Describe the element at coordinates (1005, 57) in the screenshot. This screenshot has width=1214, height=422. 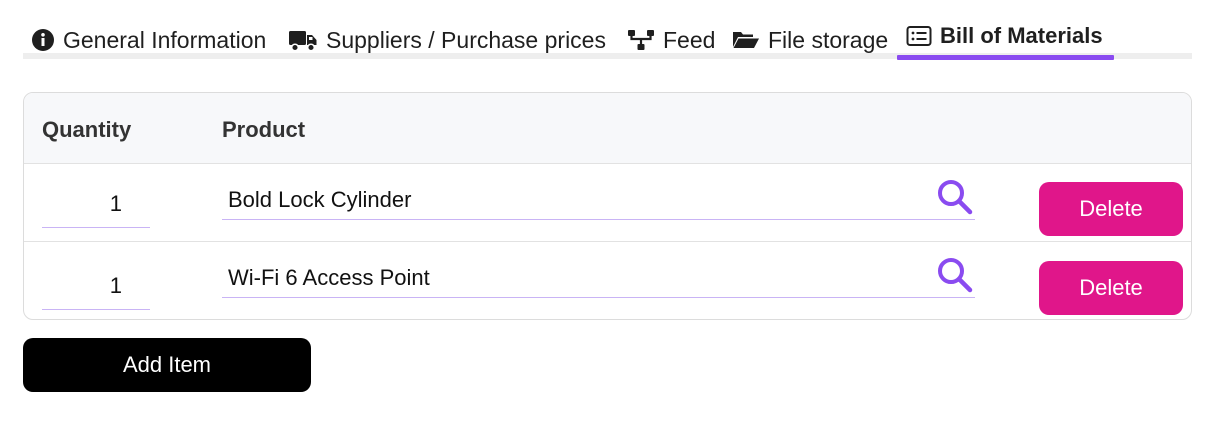
I see `active-tab-indicator` at that location.